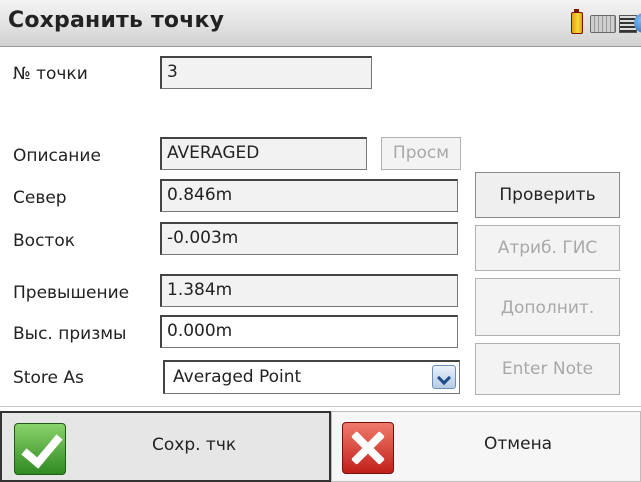 The image size is (641, 482). I want to click on north-field: 0.846m, so click(309, 195).